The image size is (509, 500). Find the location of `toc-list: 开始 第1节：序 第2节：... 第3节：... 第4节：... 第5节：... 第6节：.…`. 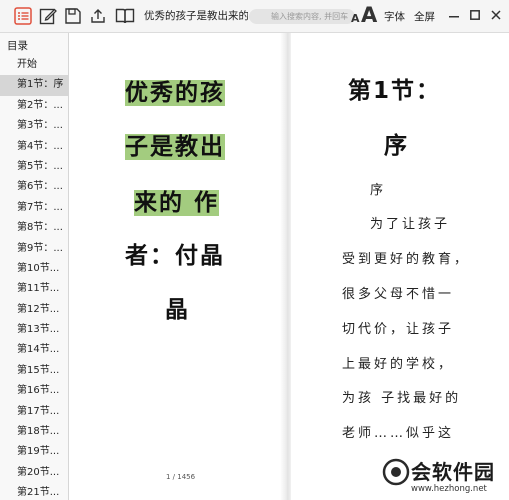

toc-list: 开始 第1节：序 第2节：... 第3节：... 第4节：... 第5节：... 第6节：.… is located at coordinates (34, 277).